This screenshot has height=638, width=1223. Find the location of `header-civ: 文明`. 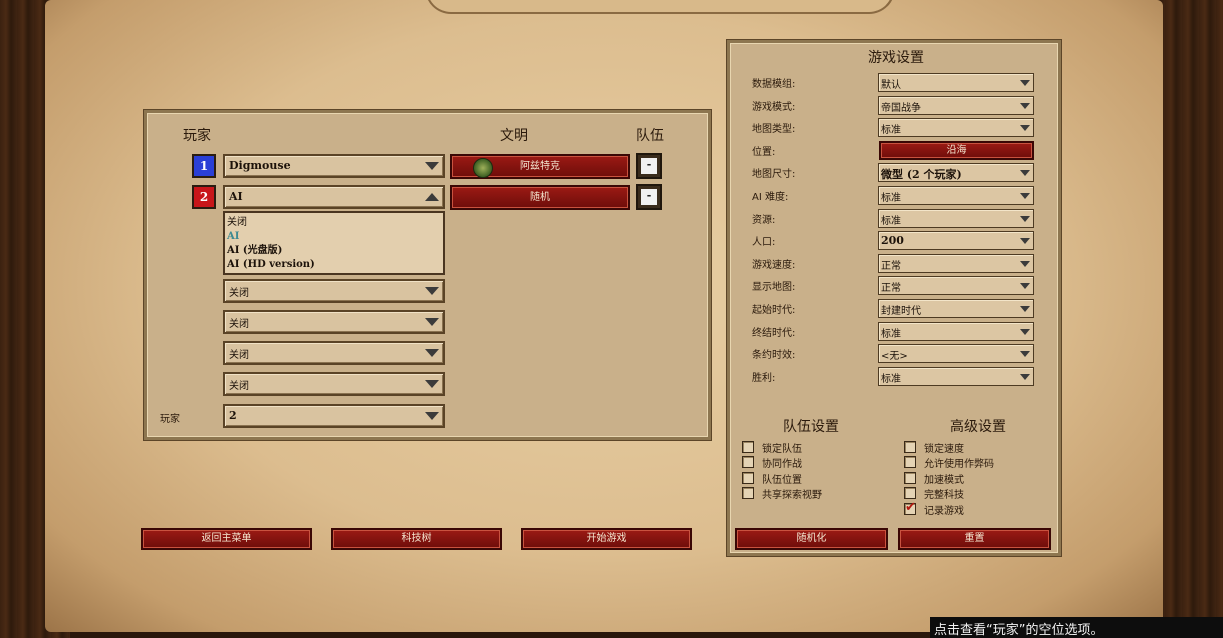

header-civ: 文明 is located at coordinates (514, 136).